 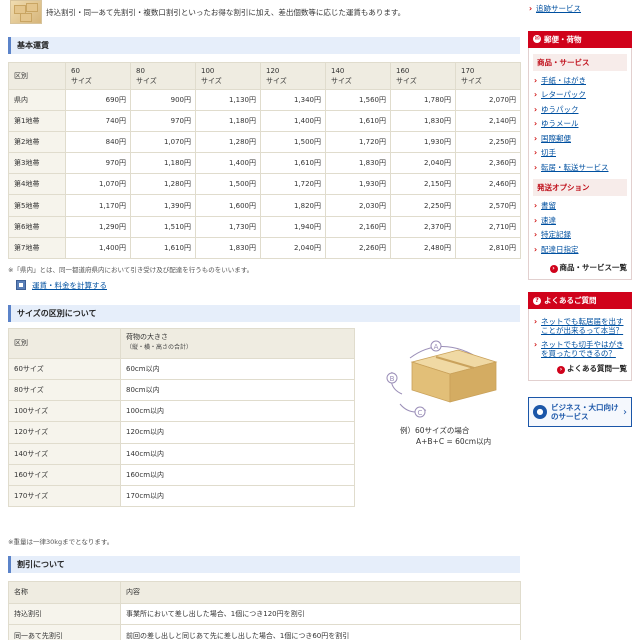 I want to click on dim-a-label: A, so click(x=436, y=347).